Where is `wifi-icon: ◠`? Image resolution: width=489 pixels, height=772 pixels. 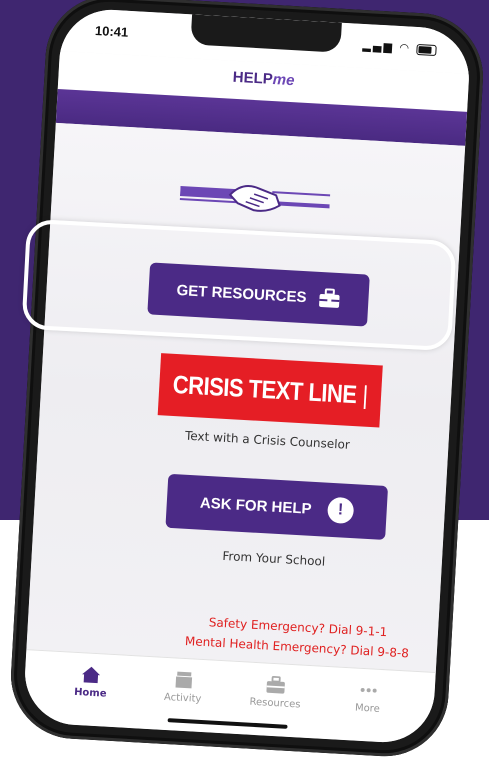 wifi-icon: ◠ is located at coordinates (405, 48).